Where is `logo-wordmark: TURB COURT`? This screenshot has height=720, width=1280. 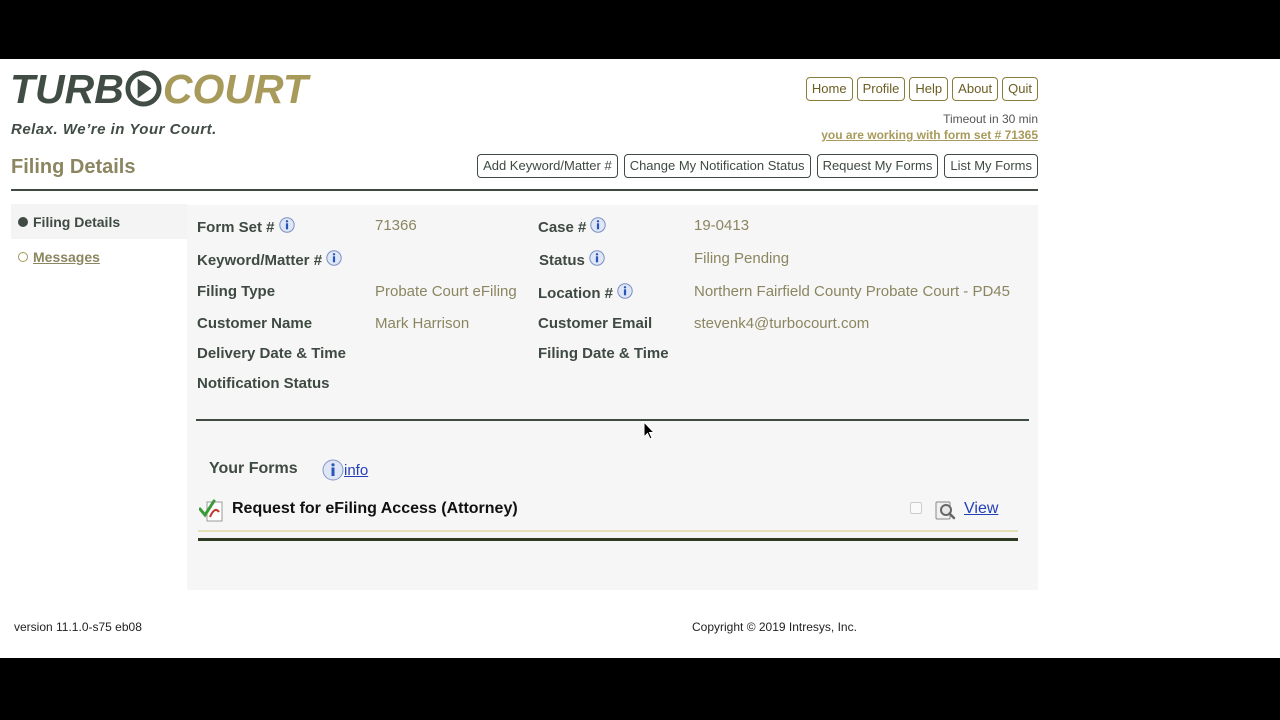 logo-wordmark: TURB COURT is located at coordinates (159, 89).